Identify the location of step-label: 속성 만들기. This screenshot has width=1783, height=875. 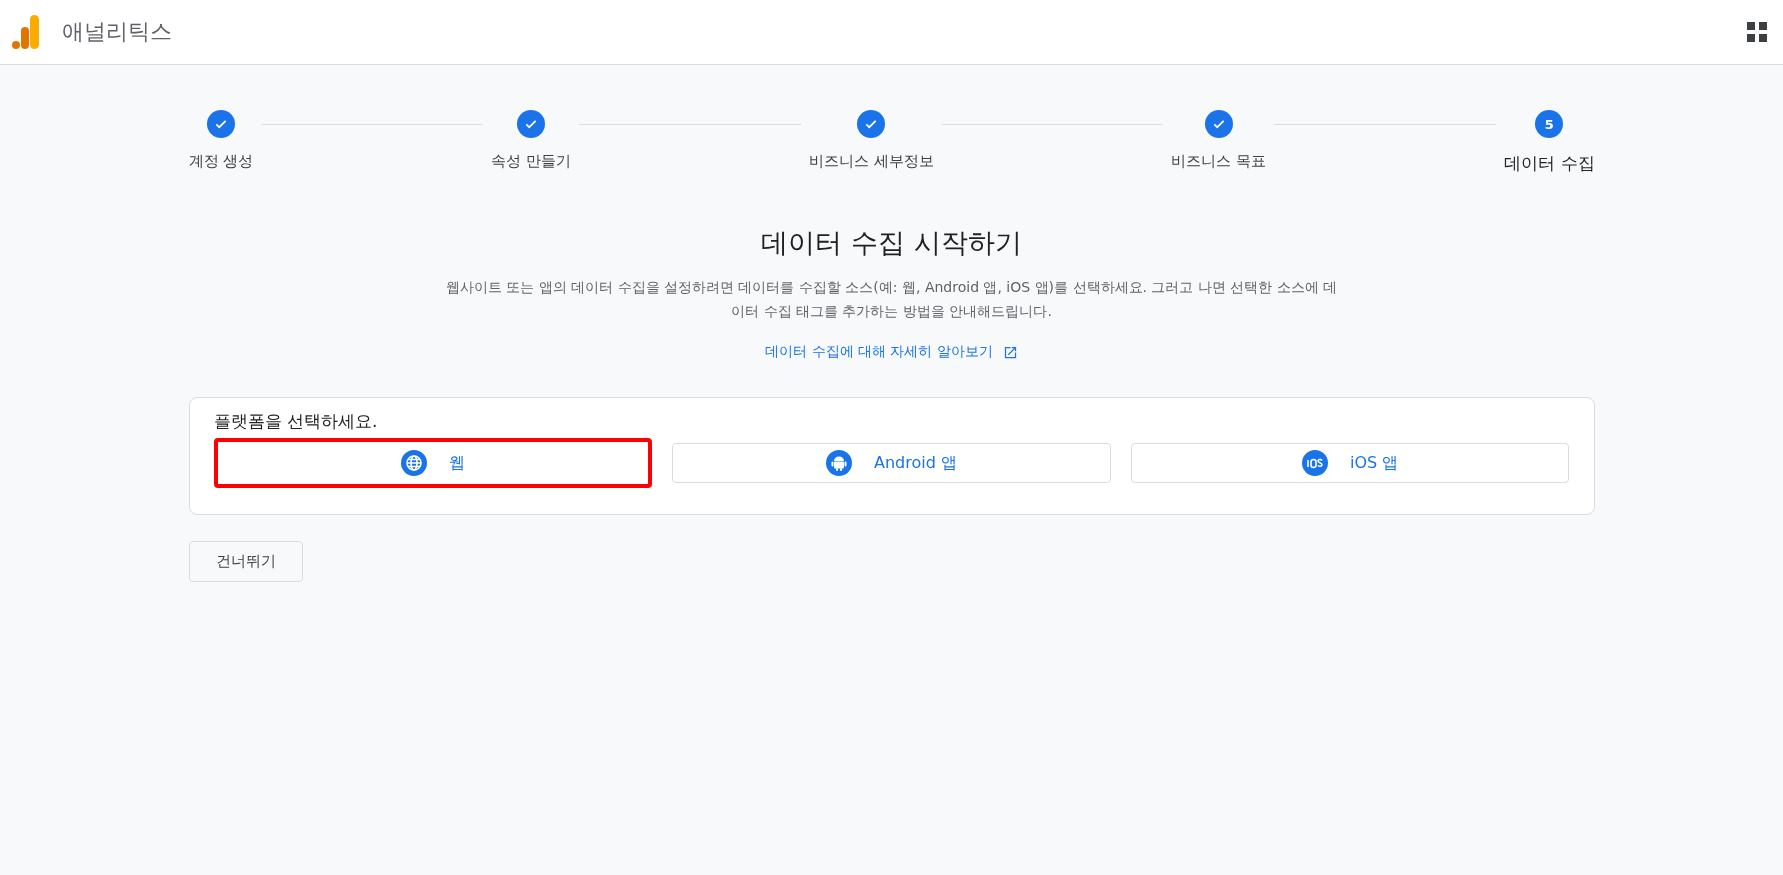
(531, 161).